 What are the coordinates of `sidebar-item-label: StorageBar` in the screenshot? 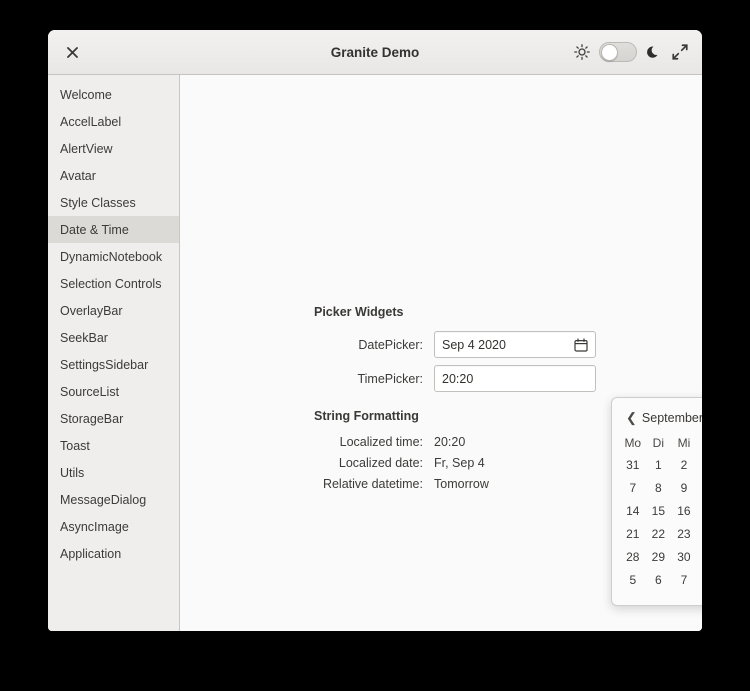 It's located at (92, 418).